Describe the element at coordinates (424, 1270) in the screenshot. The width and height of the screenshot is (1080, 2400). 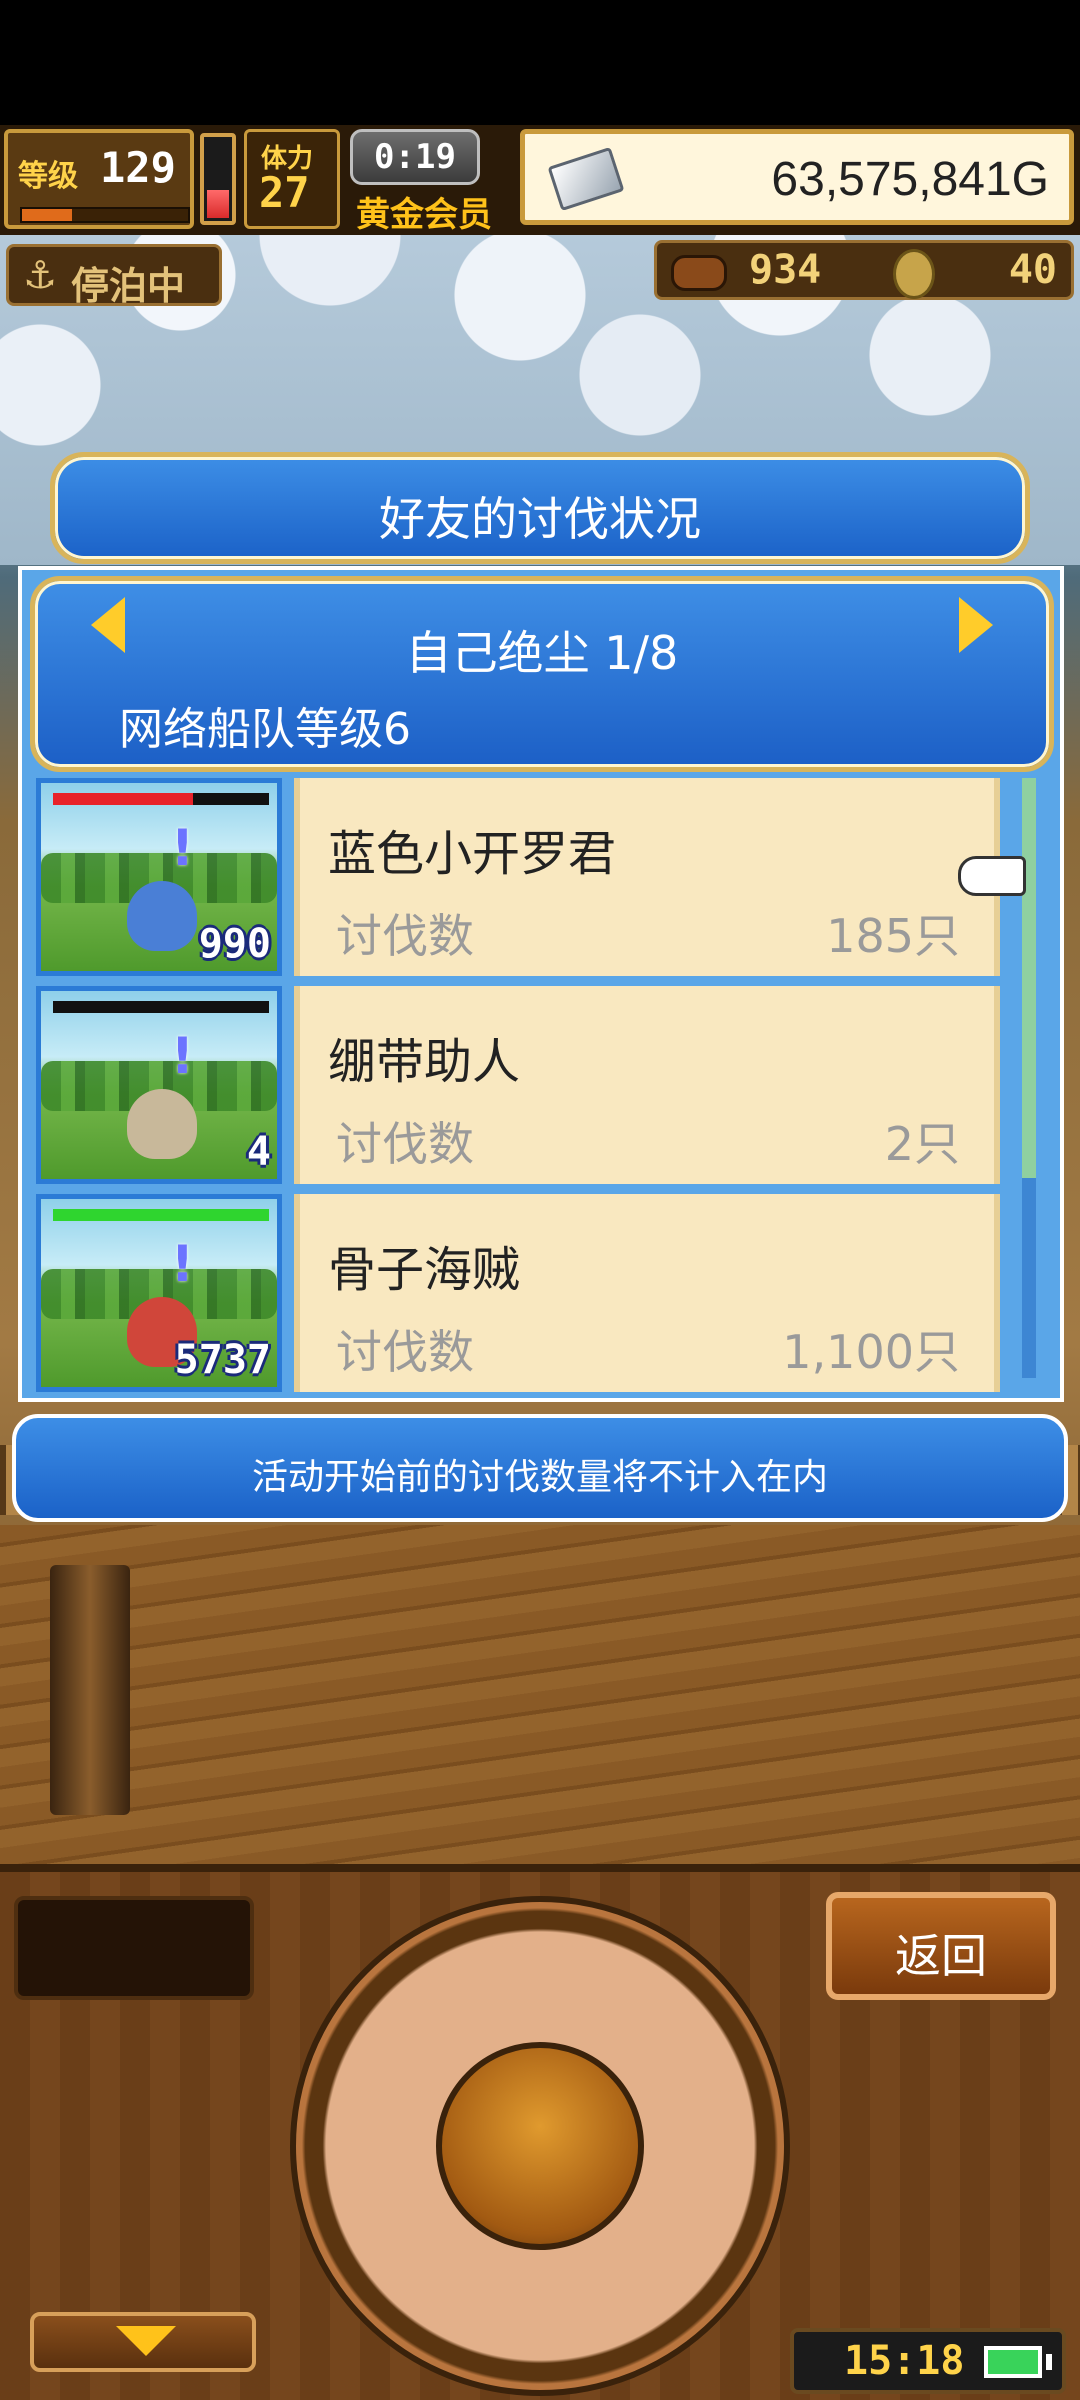
I see `monster-name: 骨子海贼` at that location.